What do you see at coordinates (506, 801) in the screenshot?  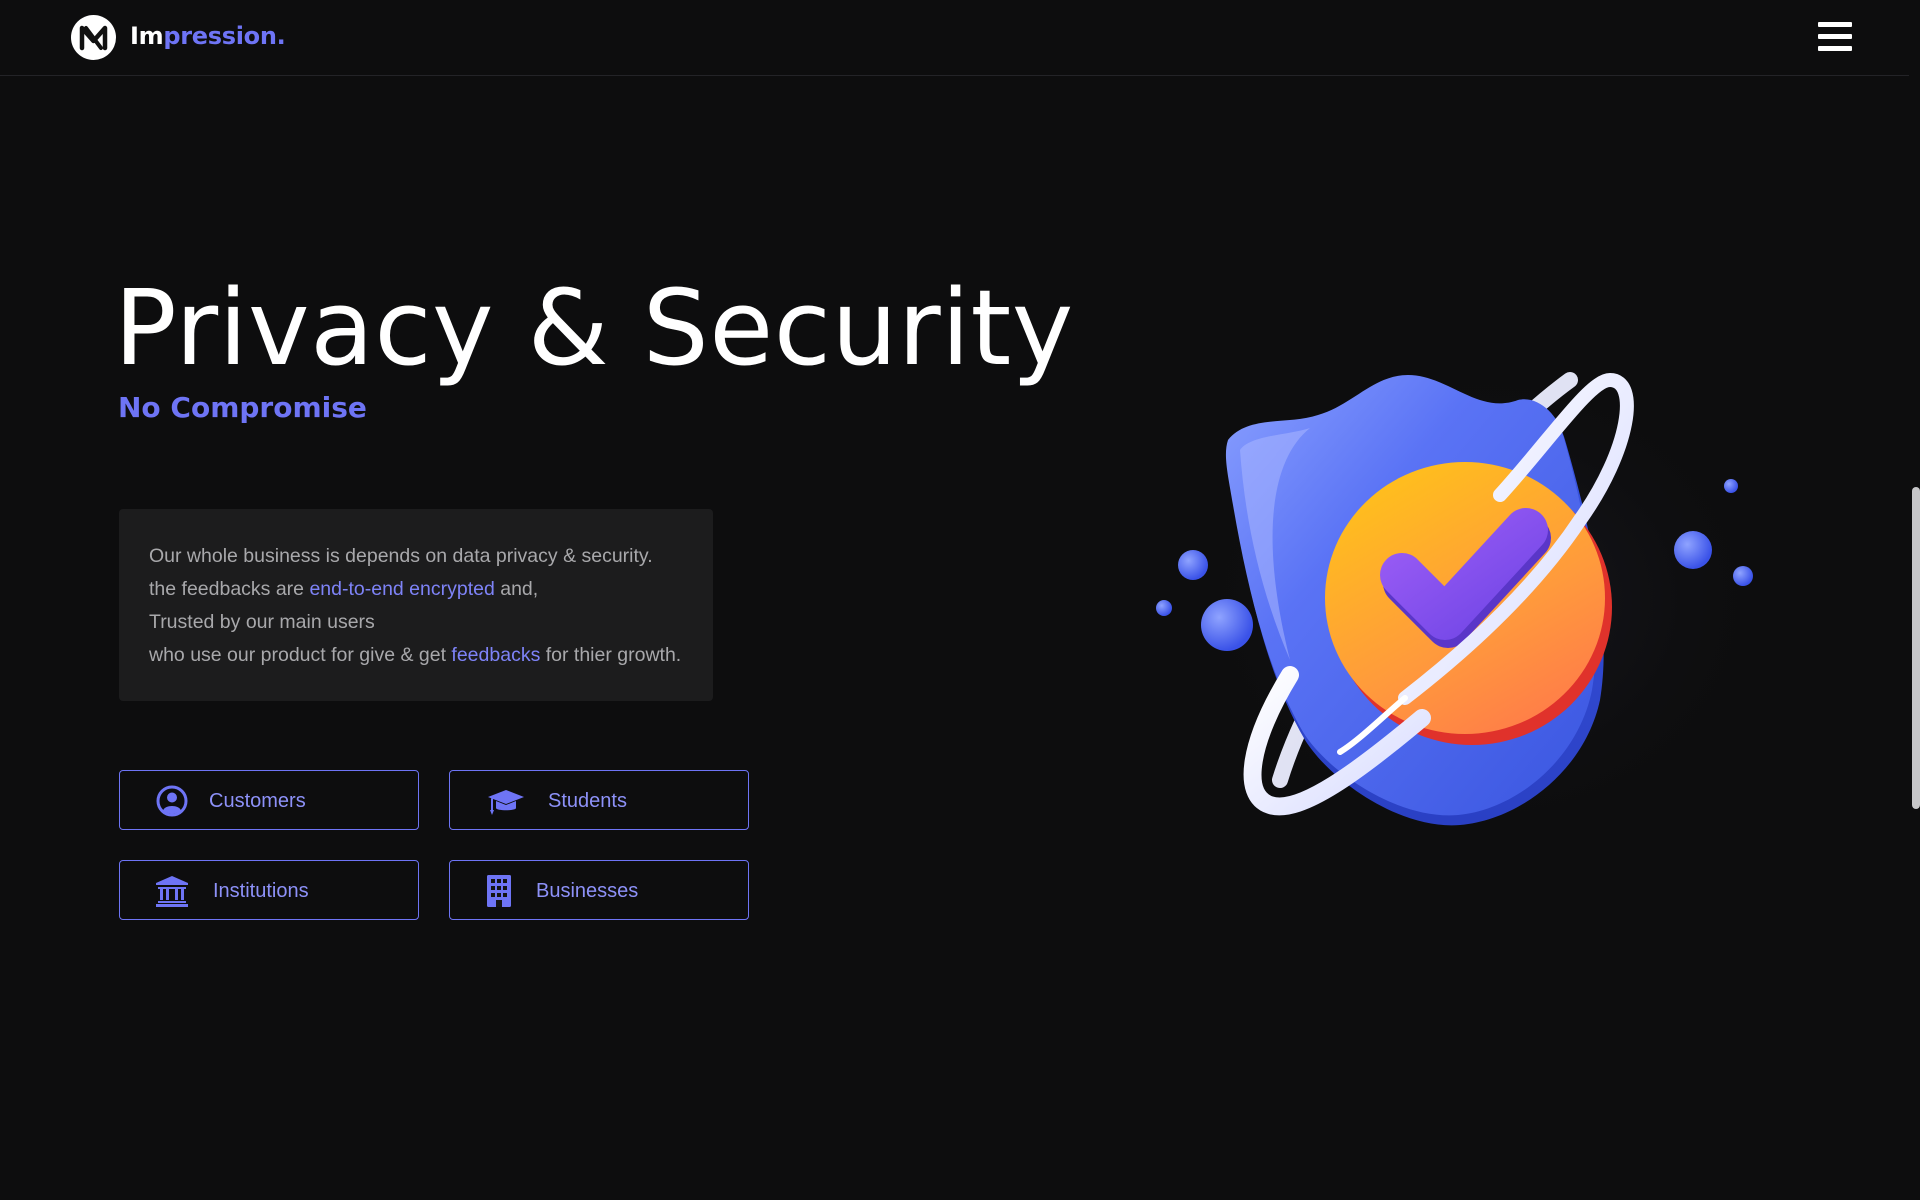 I see `graduation-cap-icon` at bounding box center [506, 801].